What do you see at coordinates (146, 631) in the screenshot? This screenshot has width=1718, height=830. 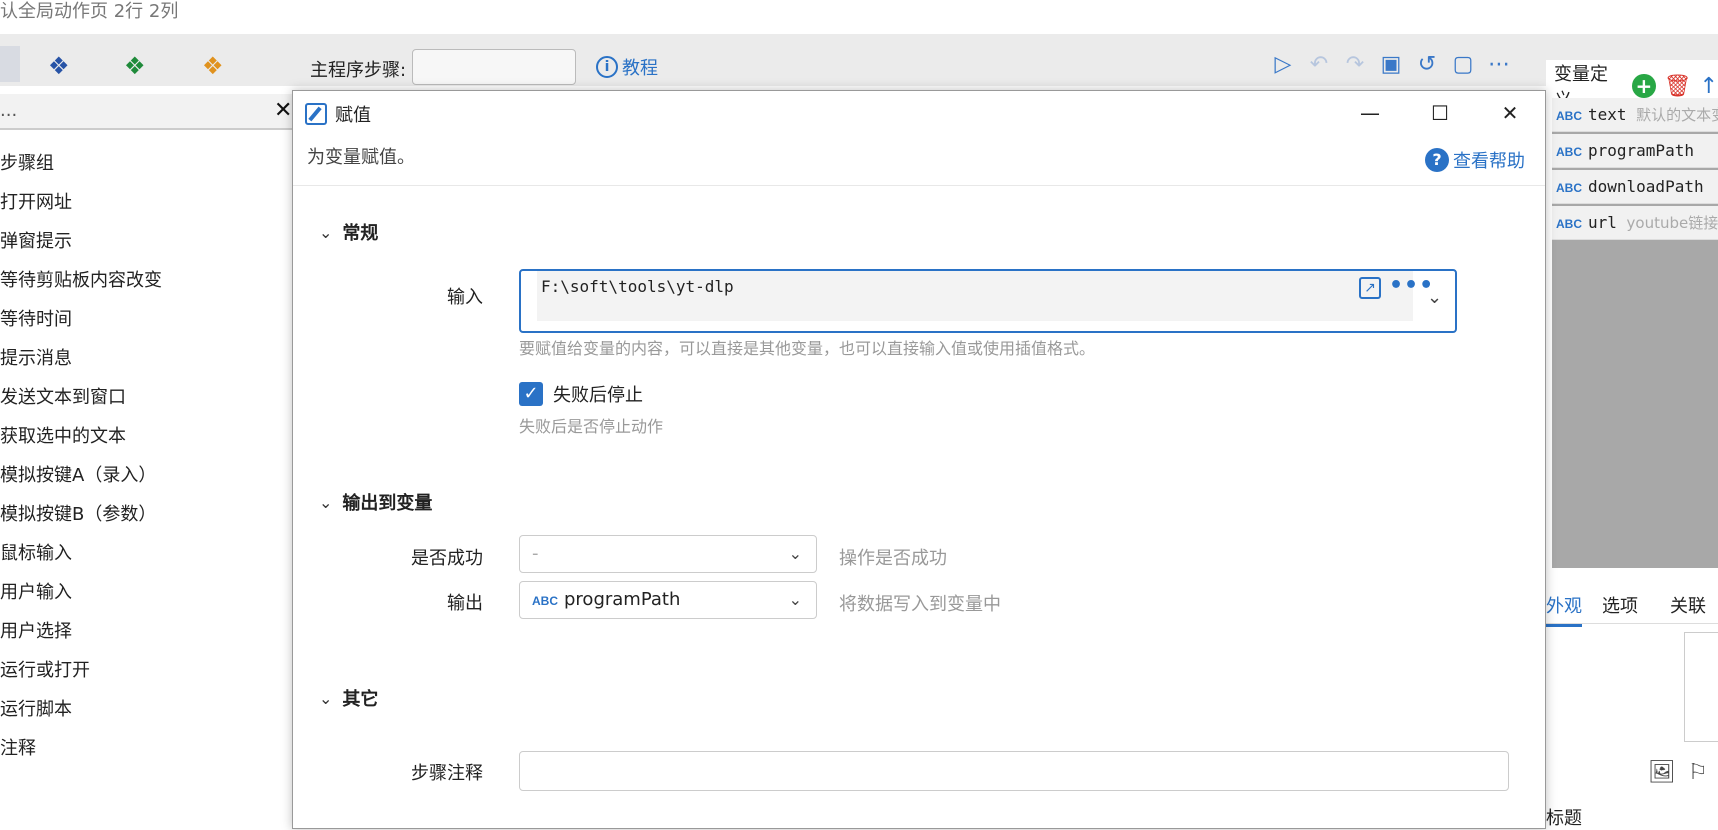 I see `list-item: 用户选择` at bounding box center [146, 631].